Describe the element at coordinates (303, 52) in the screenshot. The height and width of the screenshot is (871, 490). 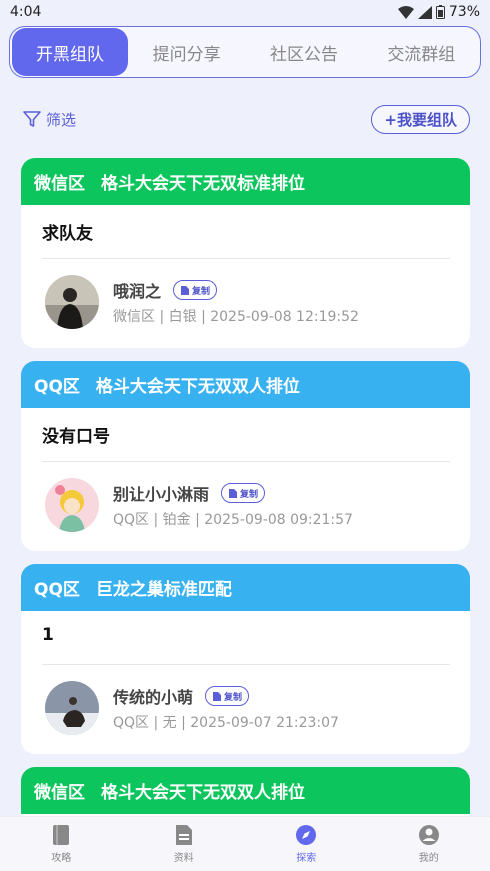
I see `tab-announcements: 社区公告` at that location.